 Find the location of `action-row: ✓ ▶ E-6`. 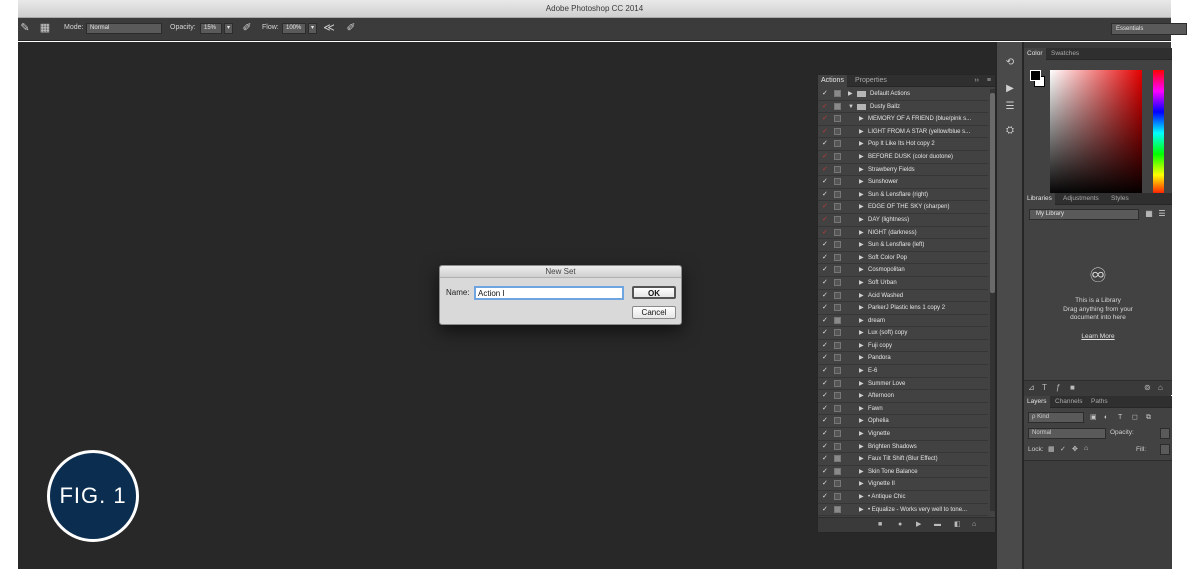

action-row: ✓ ▶ E-6 is located at coordinates (903, 371).